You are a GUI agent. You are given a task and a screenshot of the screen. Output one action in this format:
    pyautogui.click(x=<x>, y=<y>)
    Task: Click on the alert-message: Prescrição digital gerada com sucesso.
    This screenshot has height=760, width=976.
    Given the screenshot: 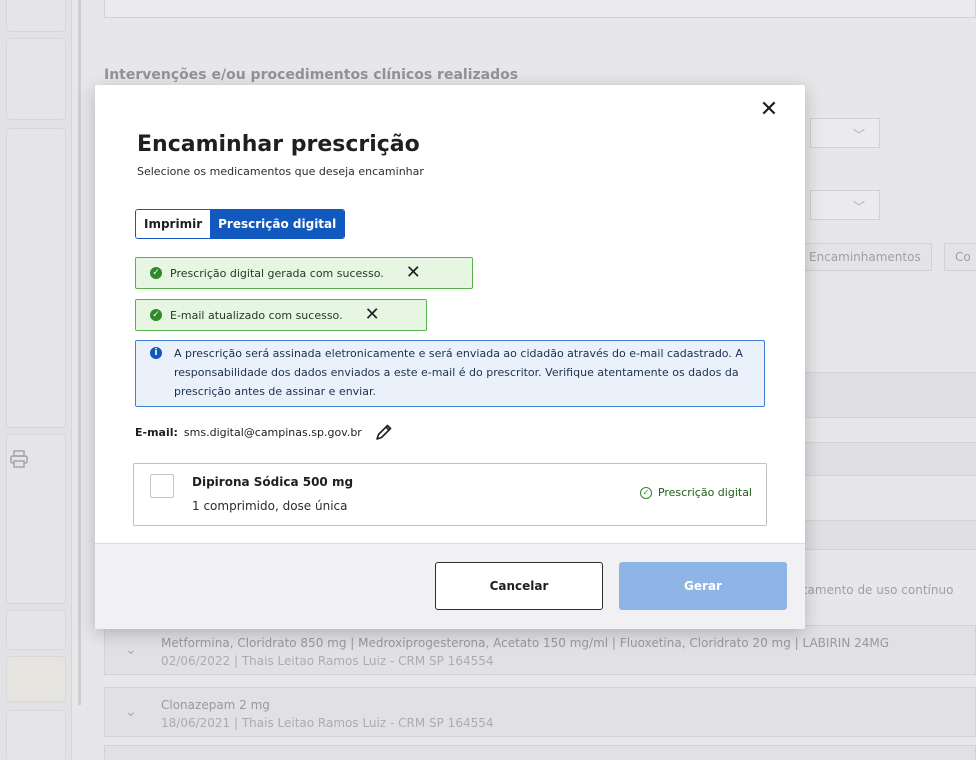 What is the action you would take?
    pyautogui.click(x=277, y=273)
    